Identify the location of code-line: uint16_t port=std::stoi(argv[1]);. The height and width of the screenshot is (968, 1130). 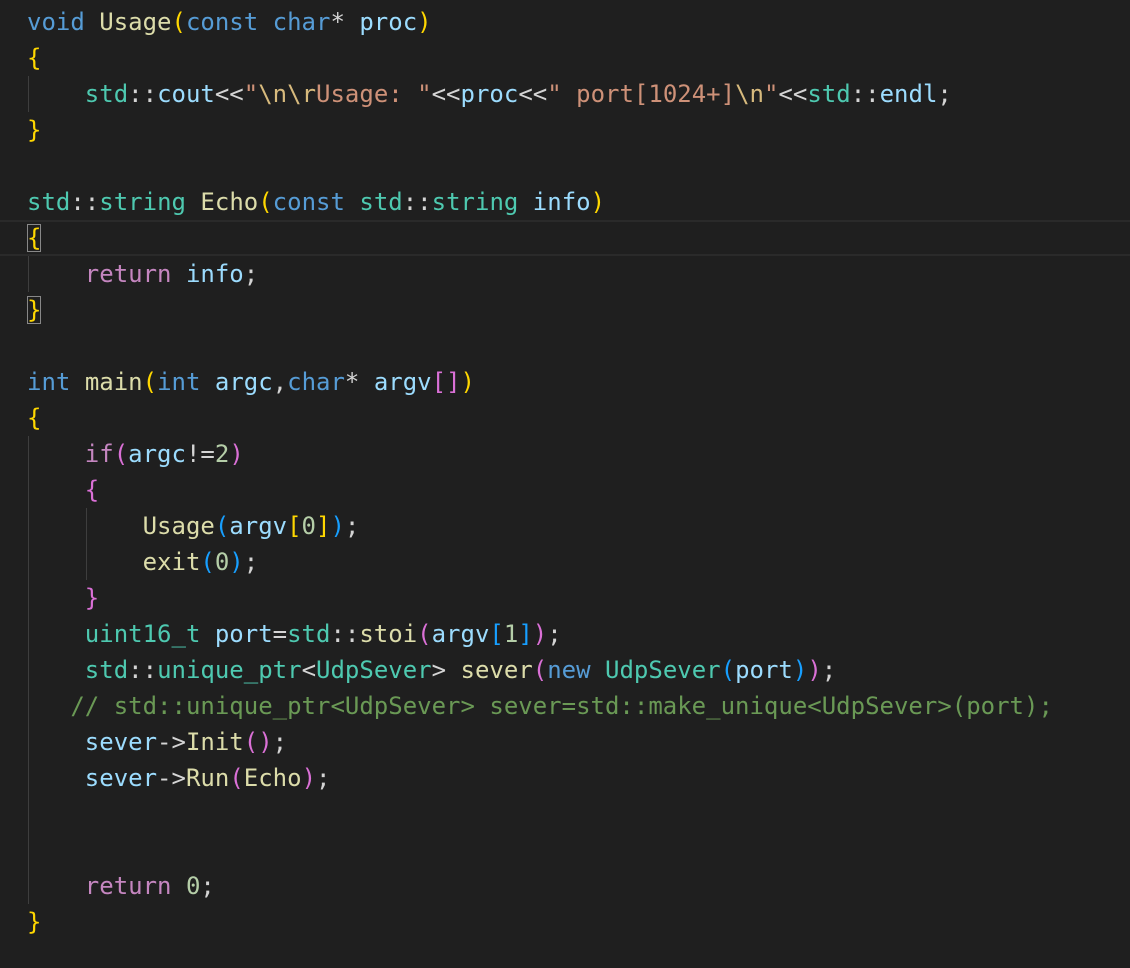
(294, 634).